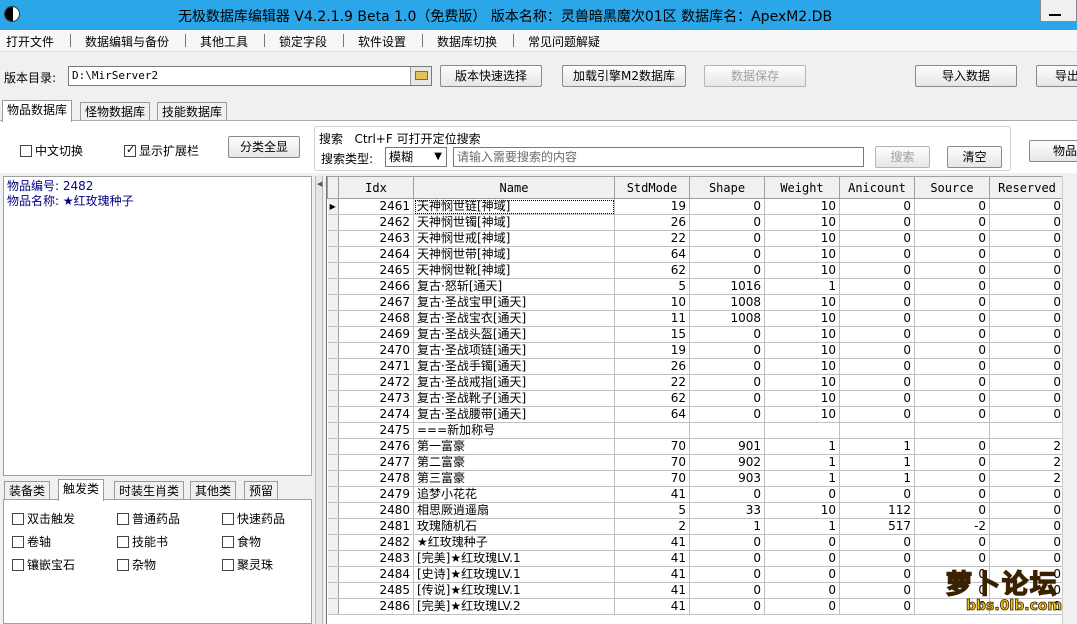  I want to click on search-input: 请输入需要搜索的内容, so click(658, 157).